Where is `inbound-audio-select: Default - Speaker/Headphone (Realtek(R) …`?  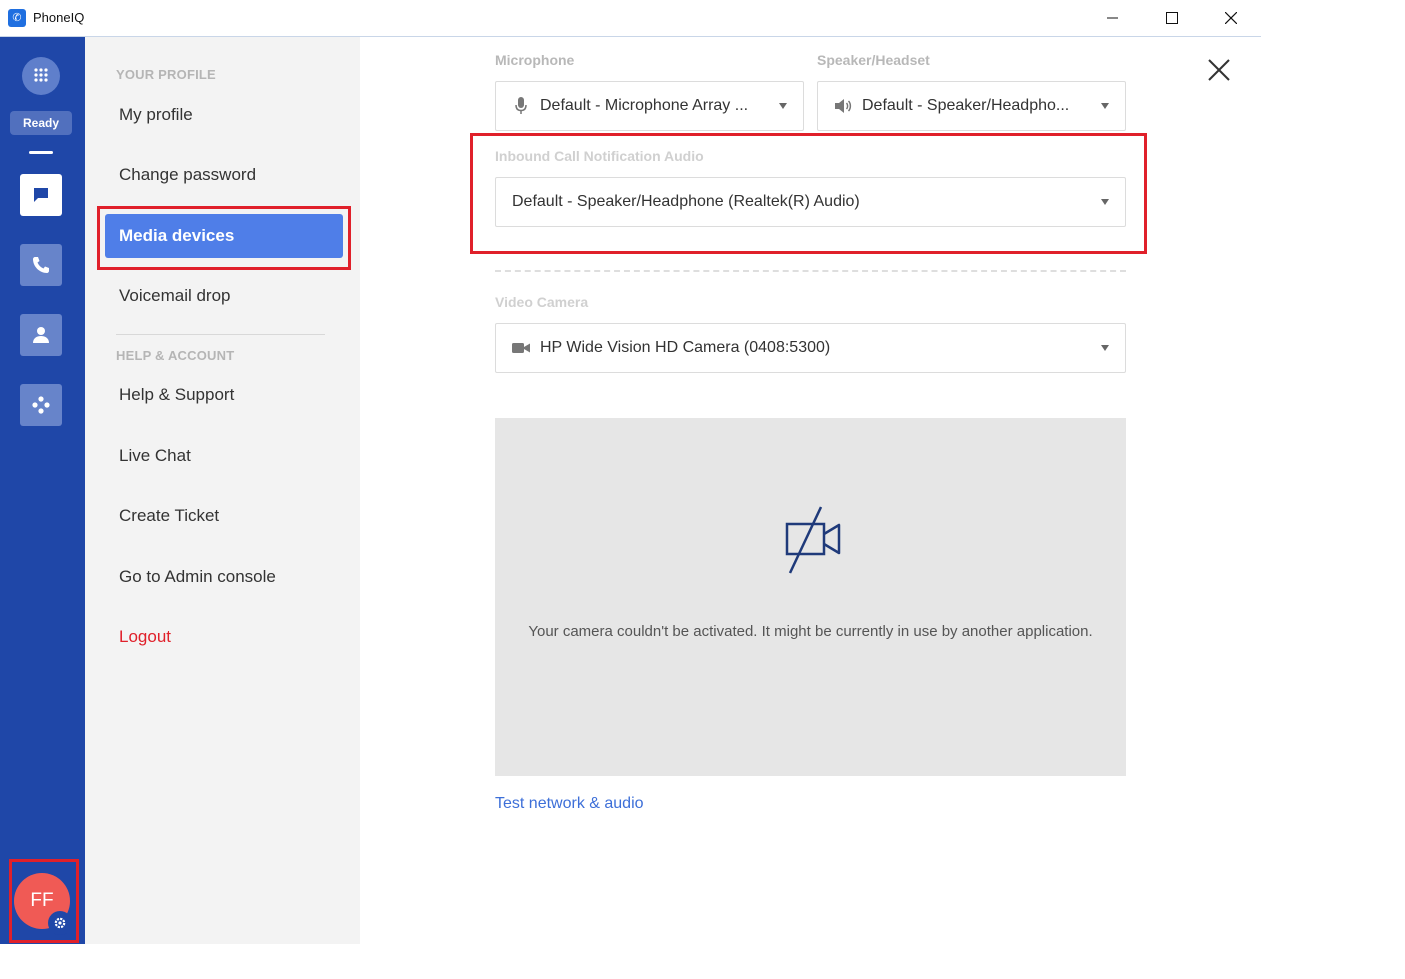 inbound-audio-select: Default - Speaker/Headphone (Realtek(R) … is located at coordinates (810, 202).